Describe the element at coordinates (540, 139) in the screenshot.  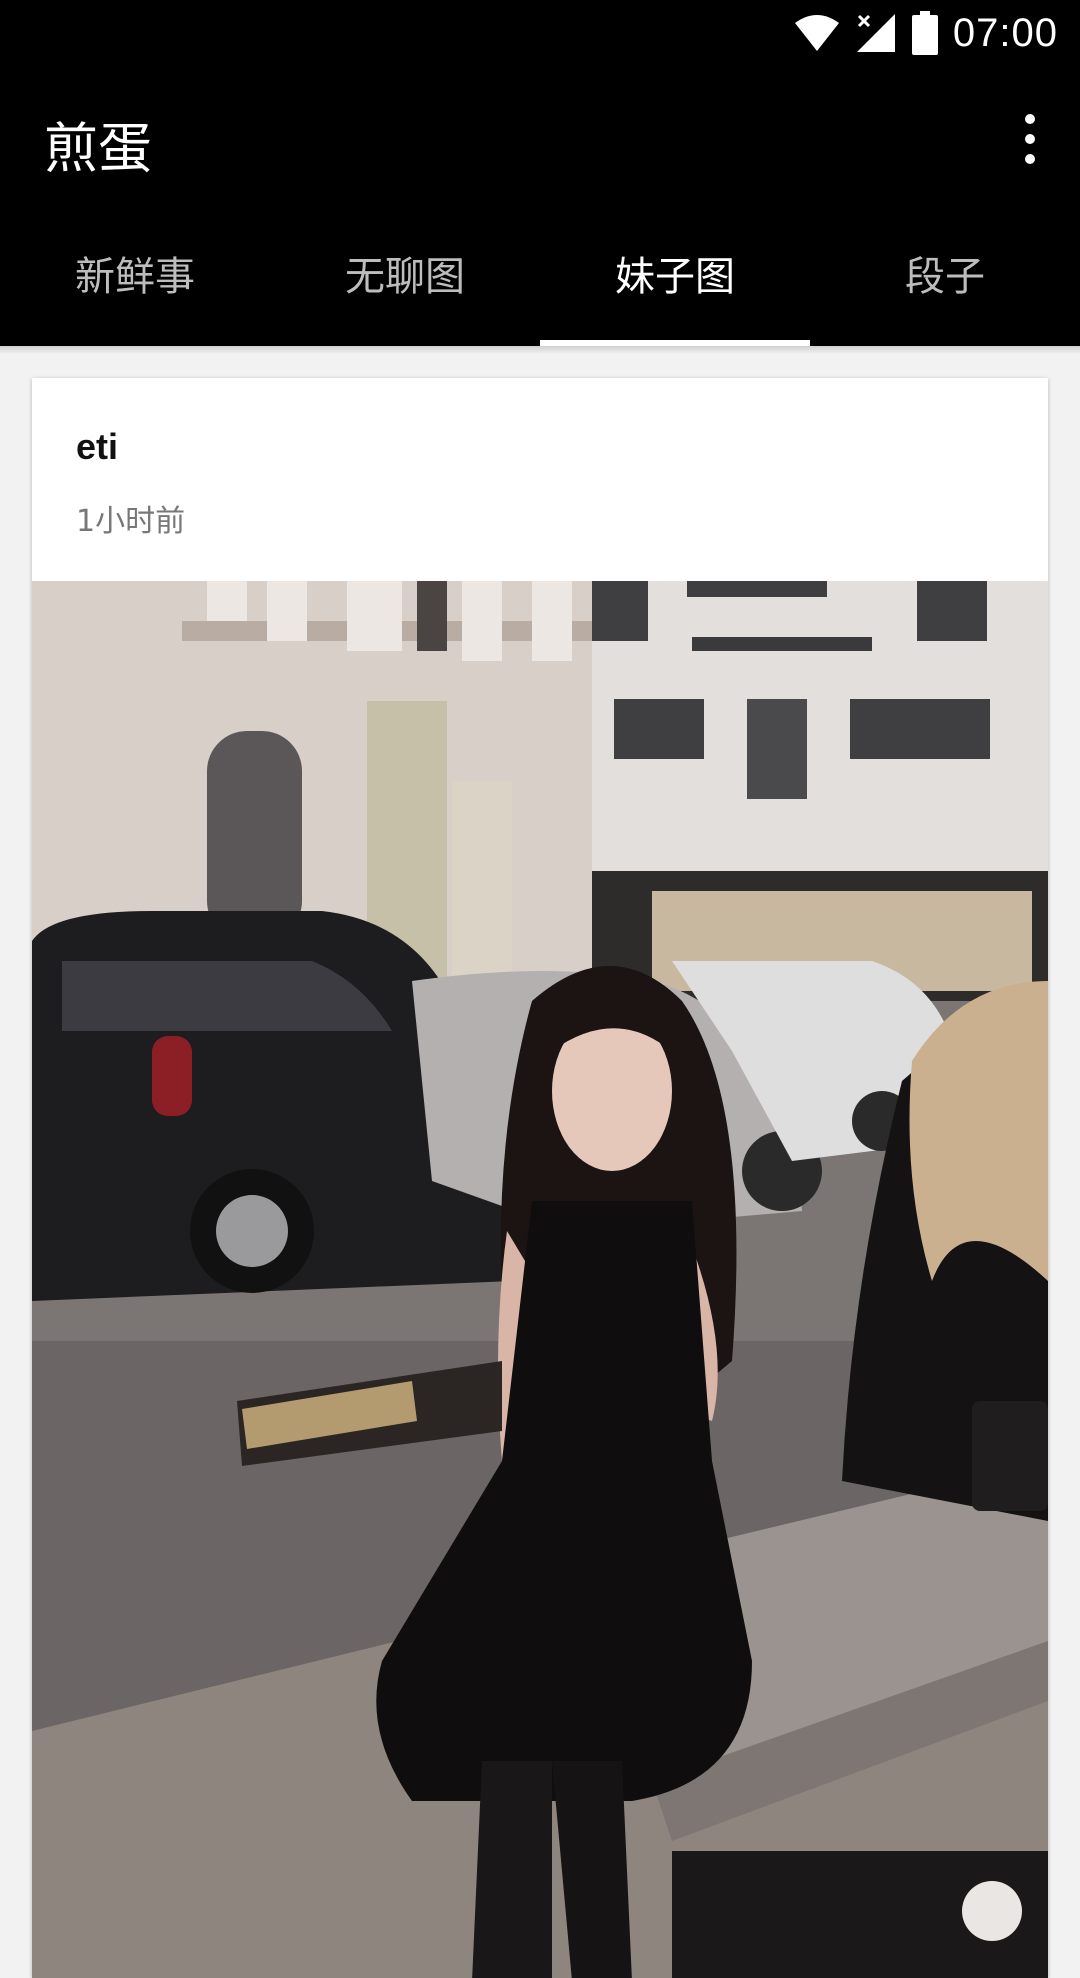
I see `app-toolbar: 煎蛋` at that location.